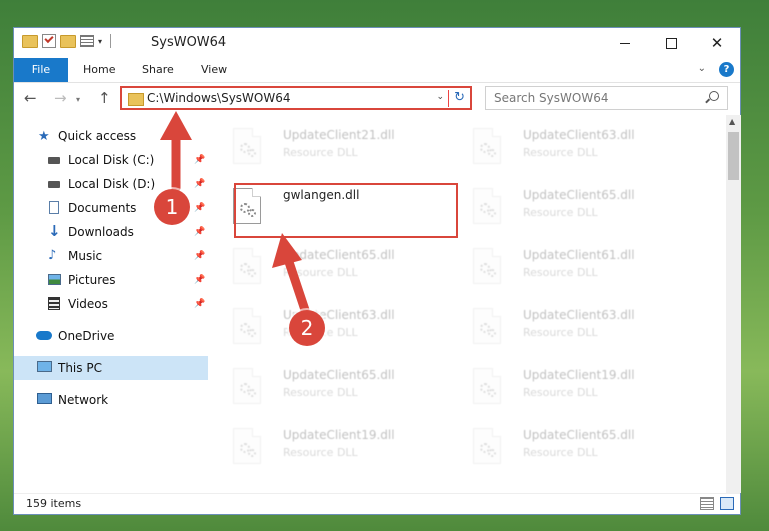 This screenshot has width=769, height=531. What do you see at coordinates (307, 328) in the screenshot?
I see `step-2-callout: 2` at bounding box center [307, 328].